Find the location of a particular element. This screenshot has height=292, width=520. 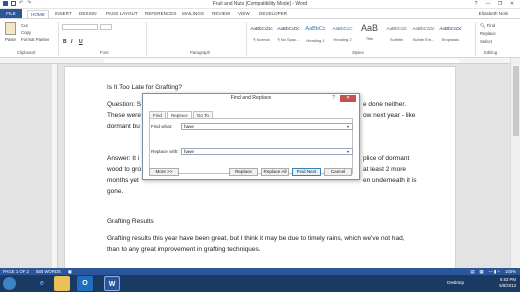

tab-developer: DEVELOPER is located at coordinates (273, 14).